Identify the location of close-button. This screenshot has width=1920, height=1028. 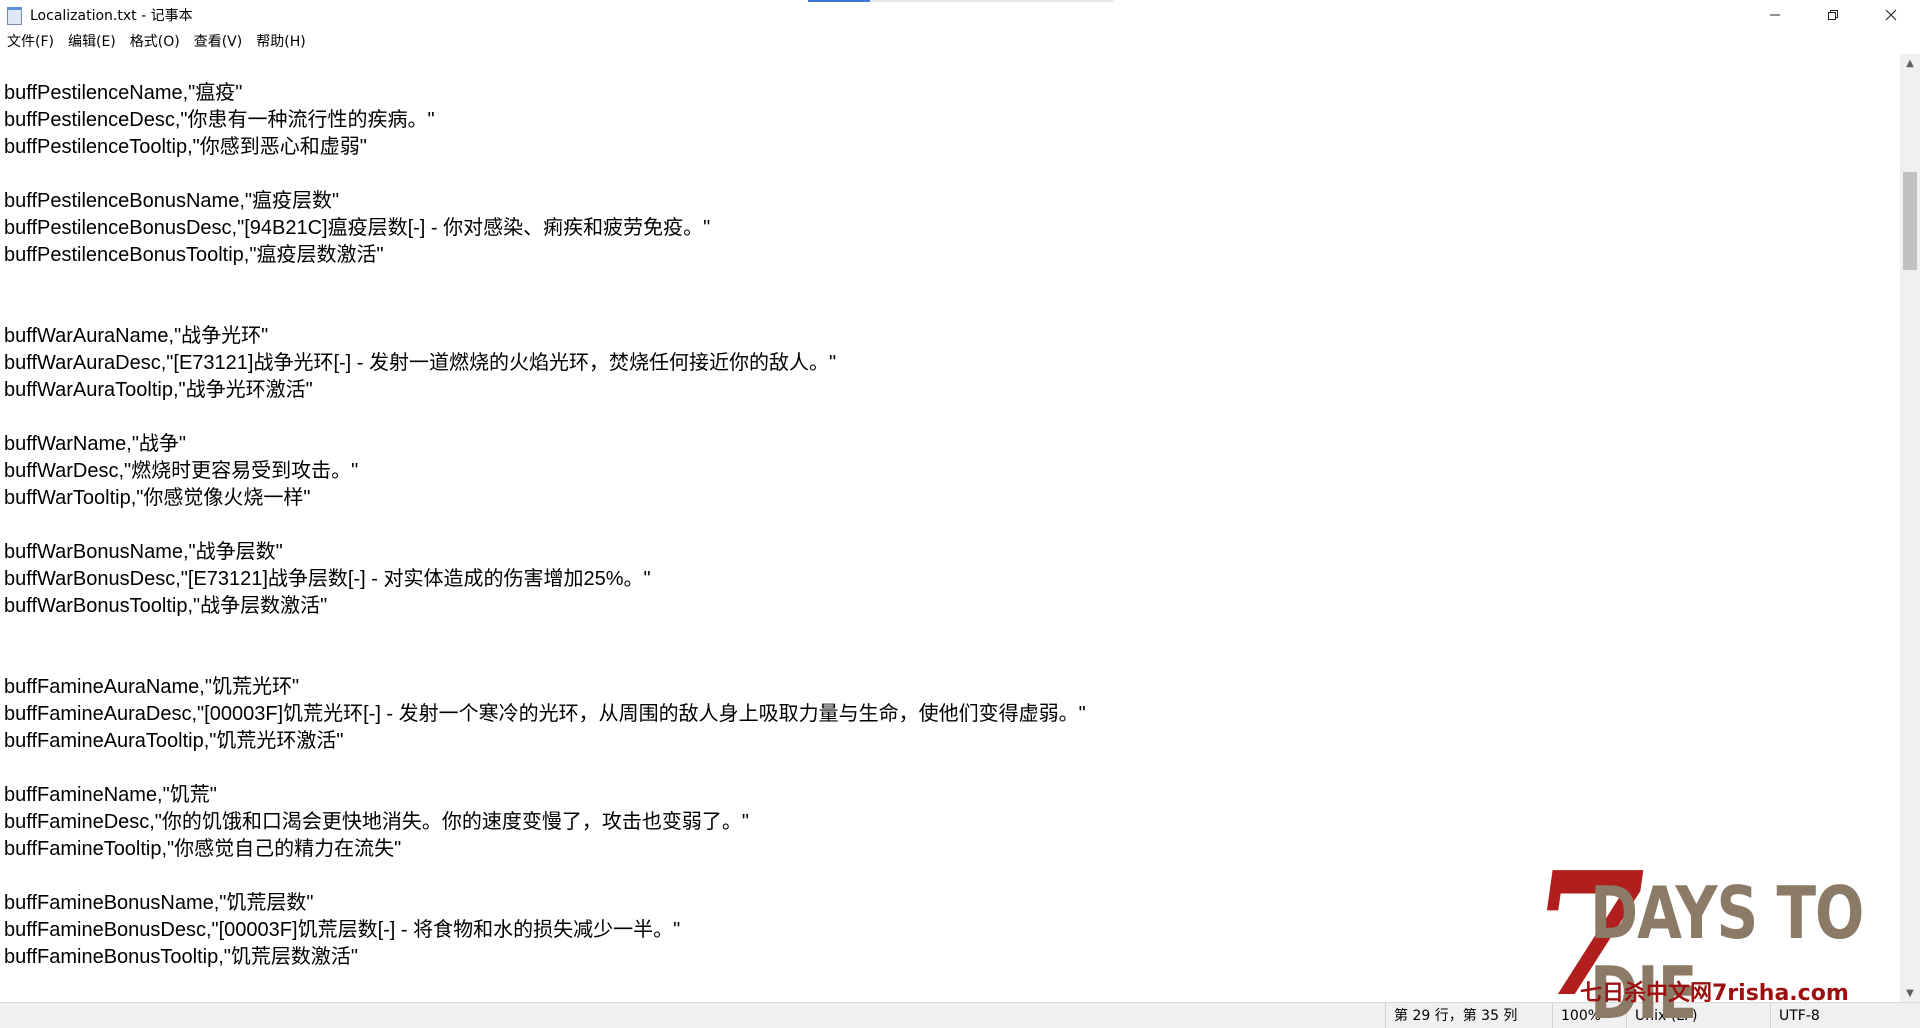
(1891, 15).